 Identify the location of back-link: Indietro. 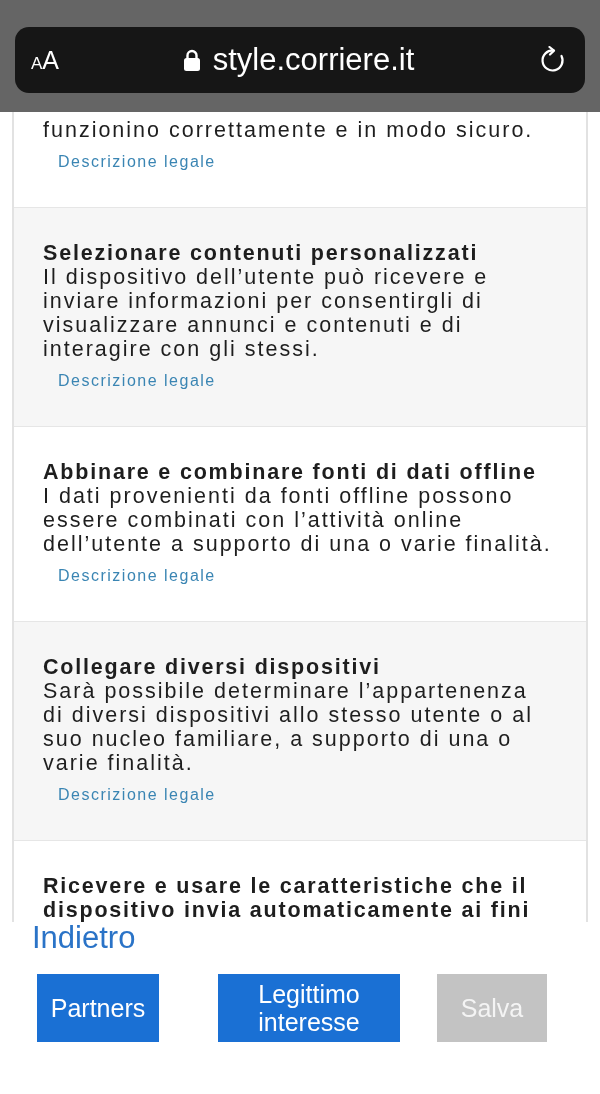
(84, 938).